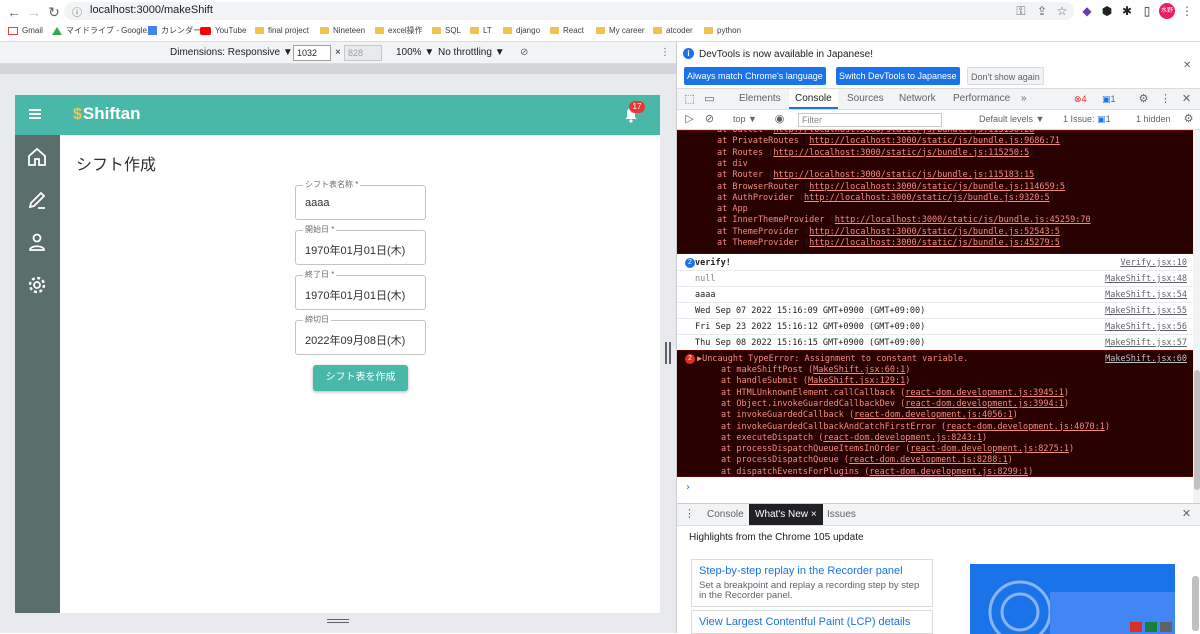 This screenshot has height=634, width=1200. Describe the element at coordinates (1153, 263) in the screenshot. I see `log-source-link: Verify.jsx:10` at that location.